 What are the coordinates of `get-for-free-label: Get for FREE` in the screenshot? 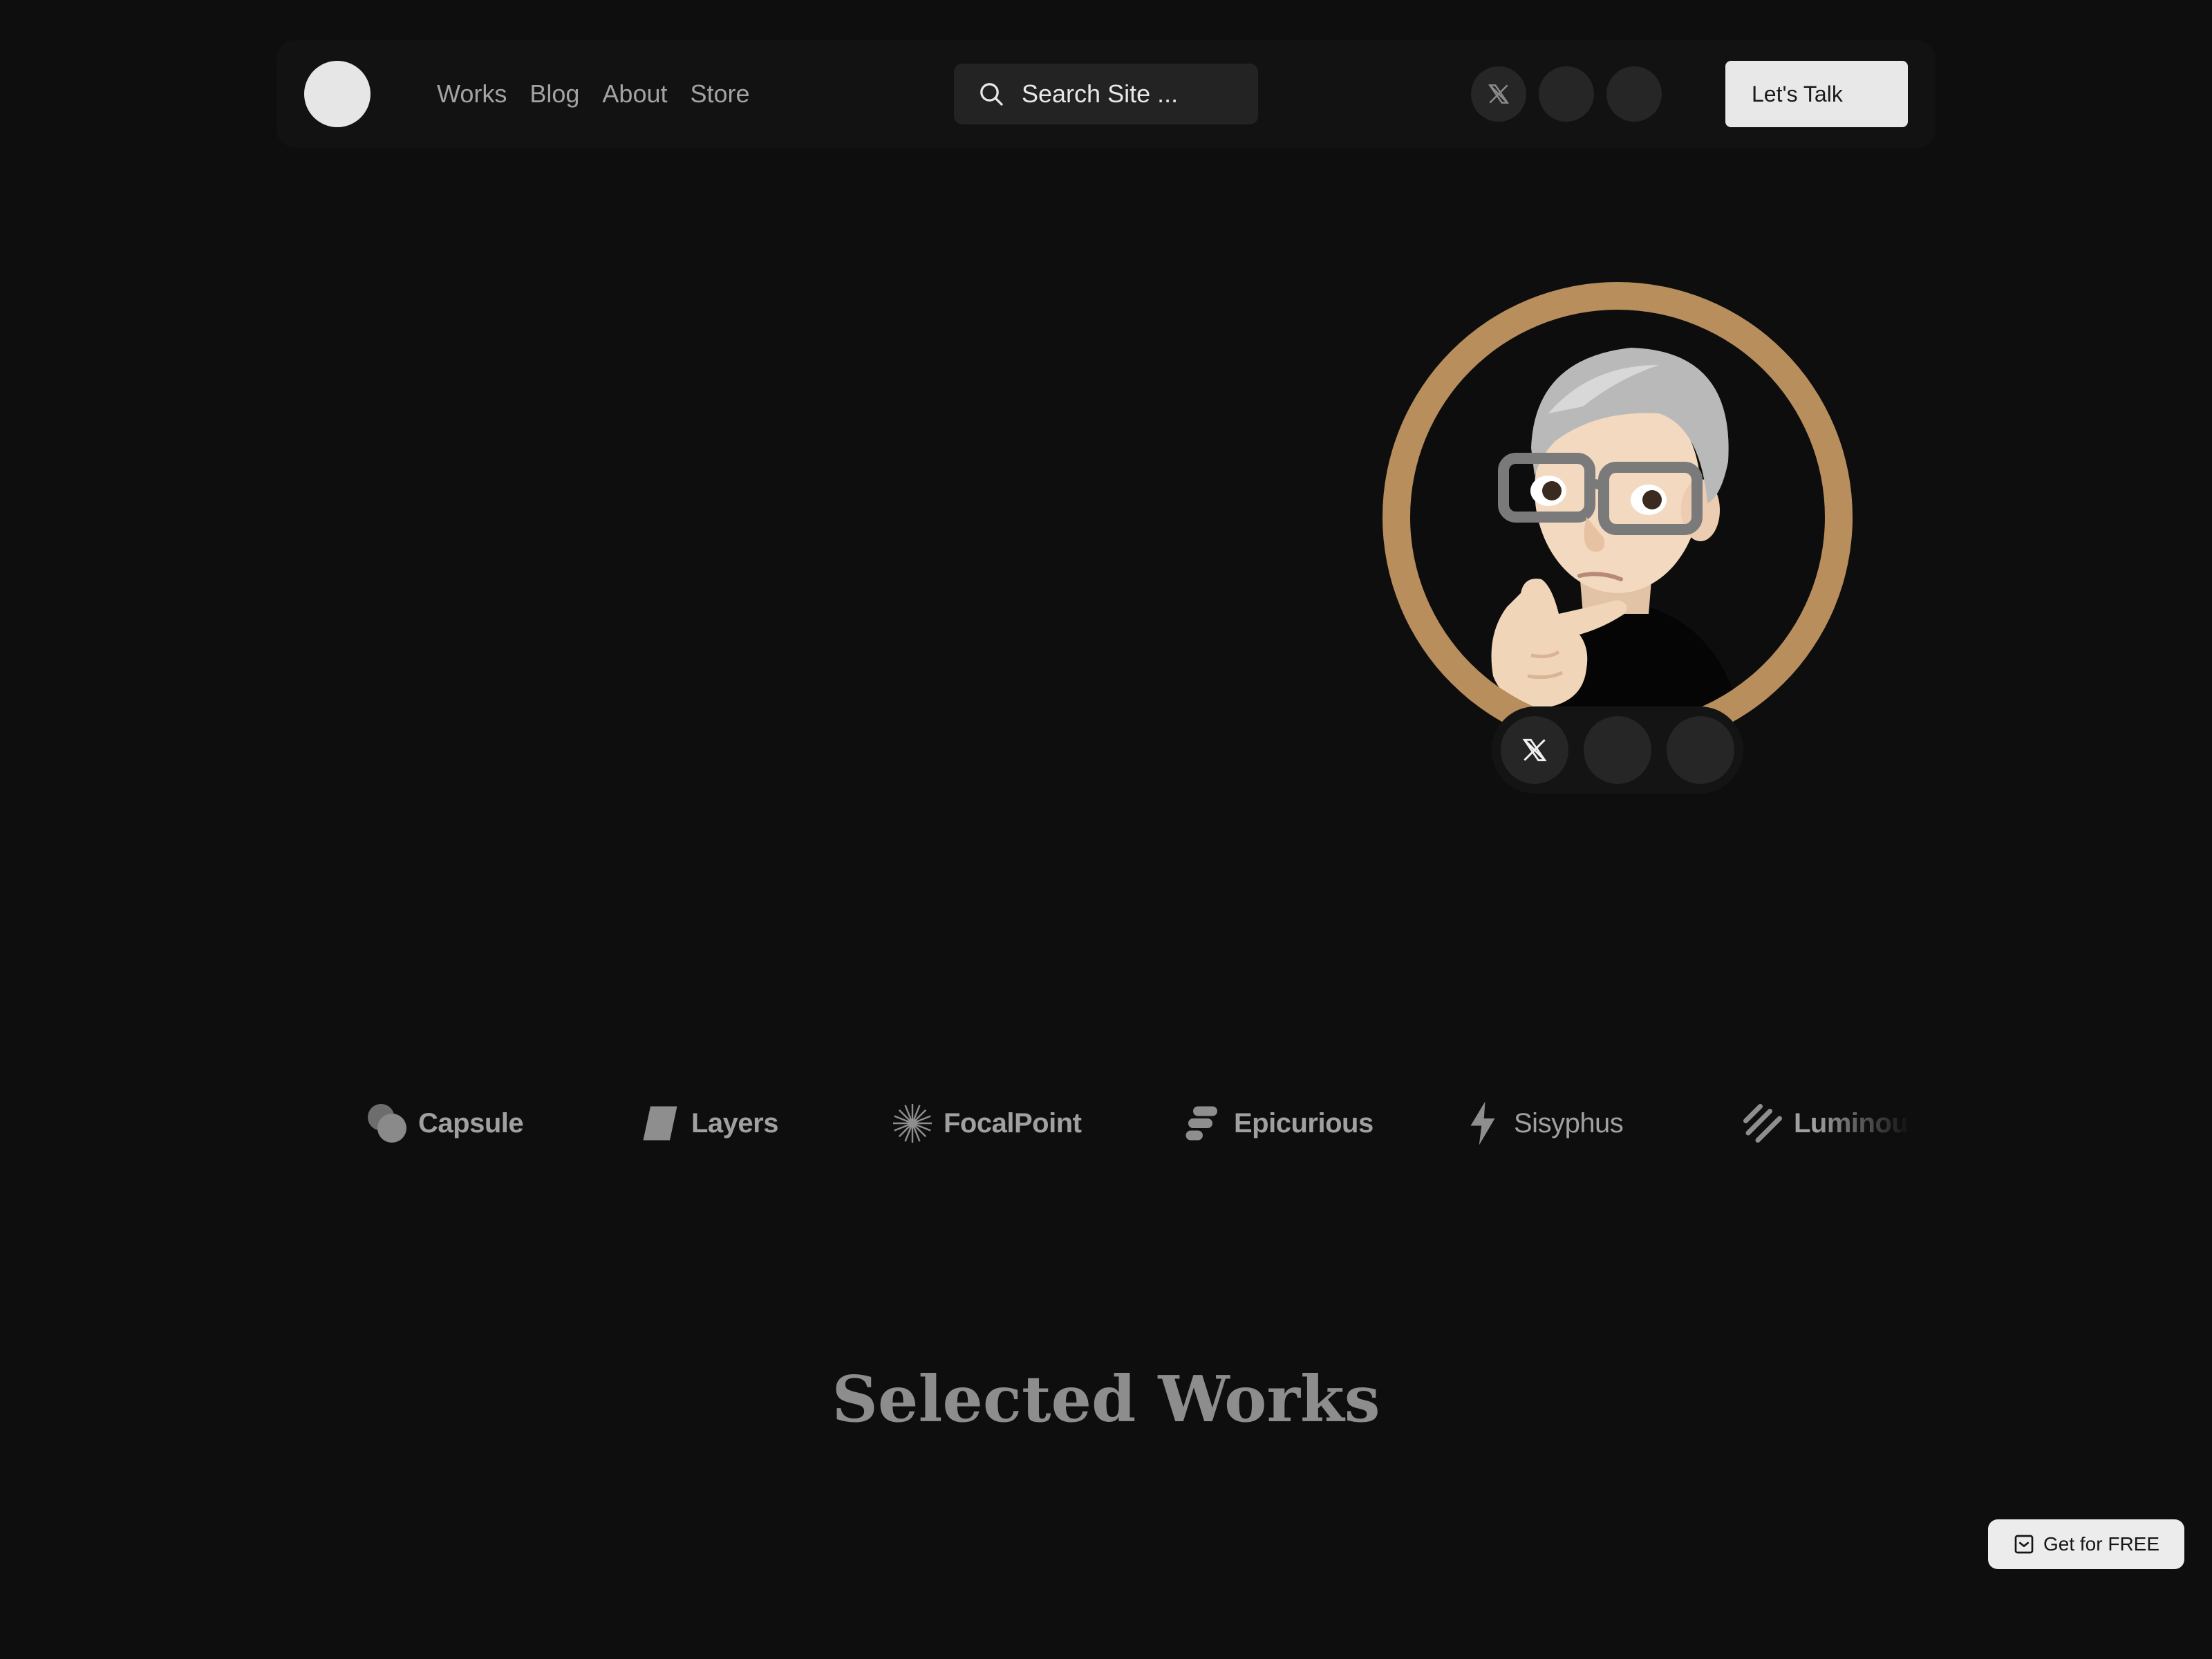 It's located at (2101, 1544).